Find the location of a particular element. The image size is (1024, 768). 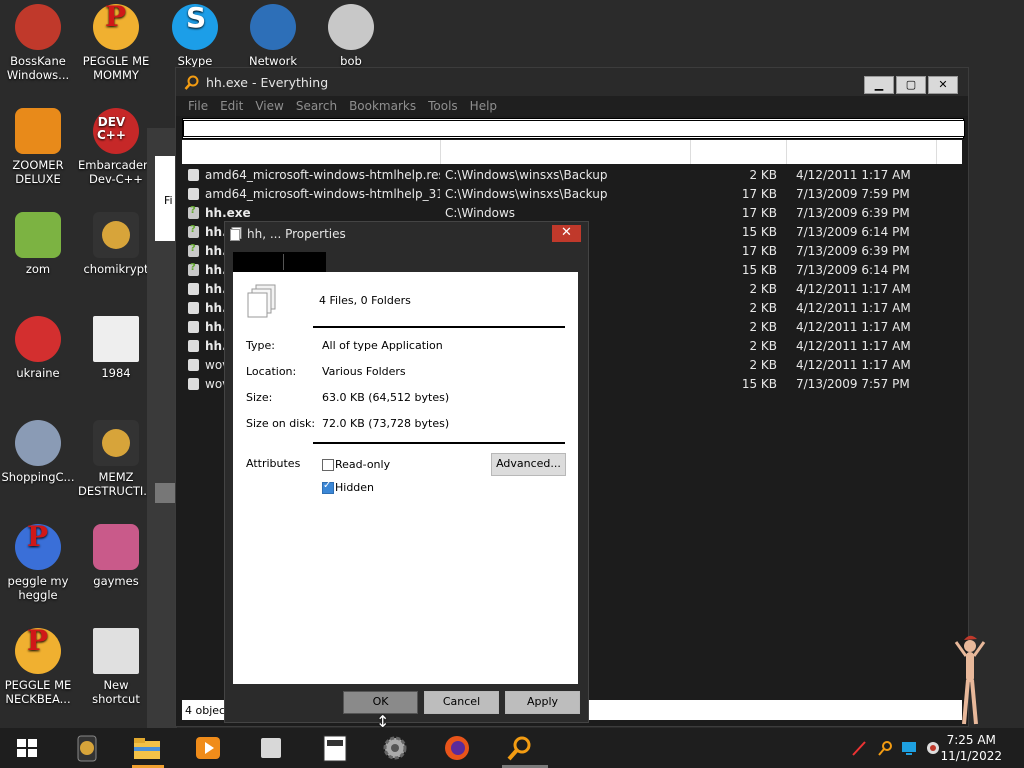

firefox-icon is located at coordinates (457, 748).